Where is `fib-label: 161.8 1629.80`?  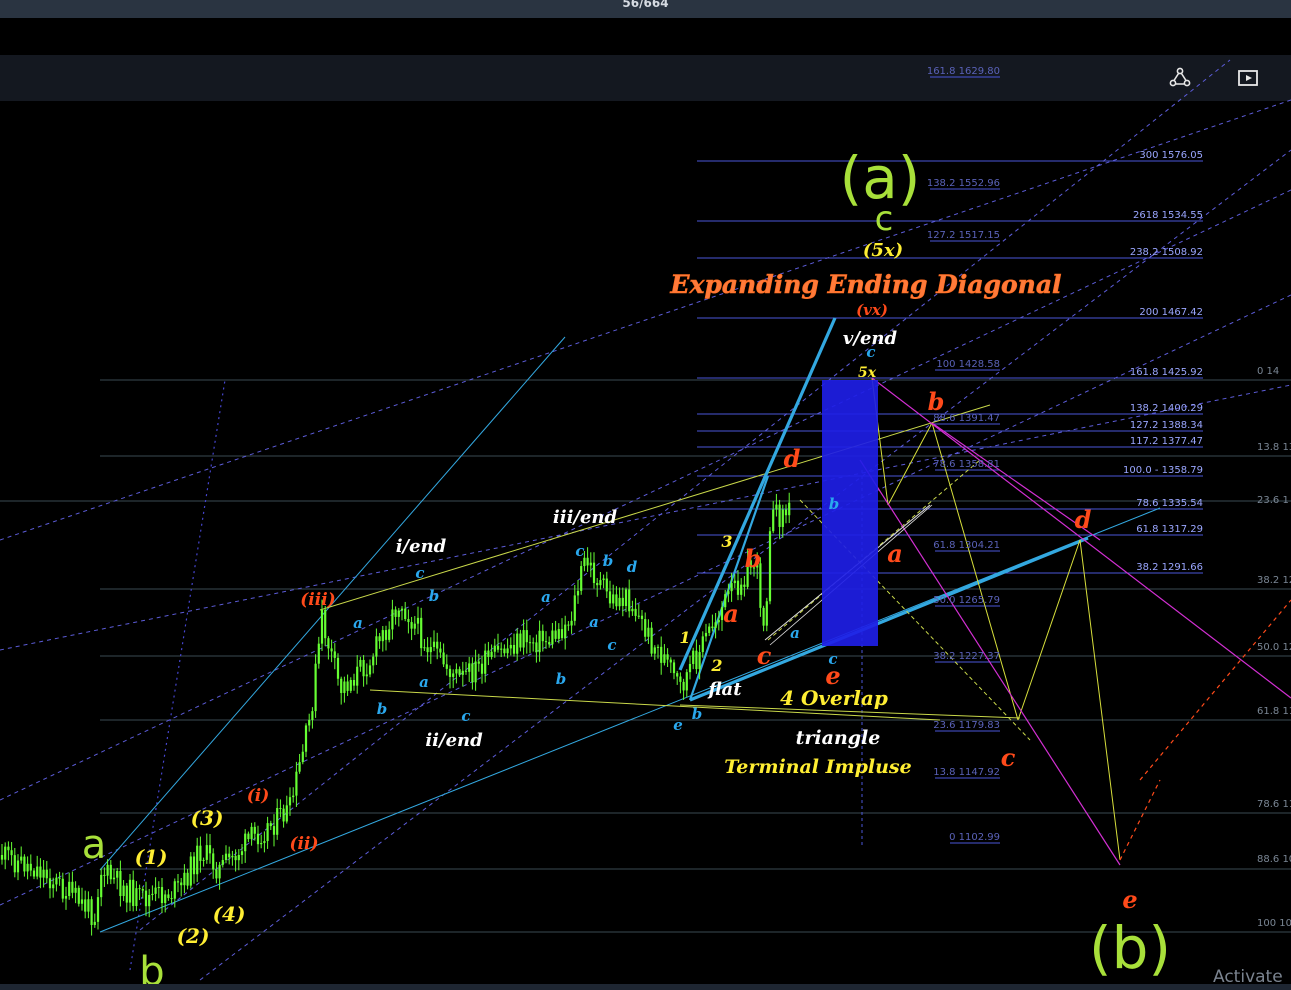 fib-label: 161.8 1629.80 is located at coordinates (963, 71).